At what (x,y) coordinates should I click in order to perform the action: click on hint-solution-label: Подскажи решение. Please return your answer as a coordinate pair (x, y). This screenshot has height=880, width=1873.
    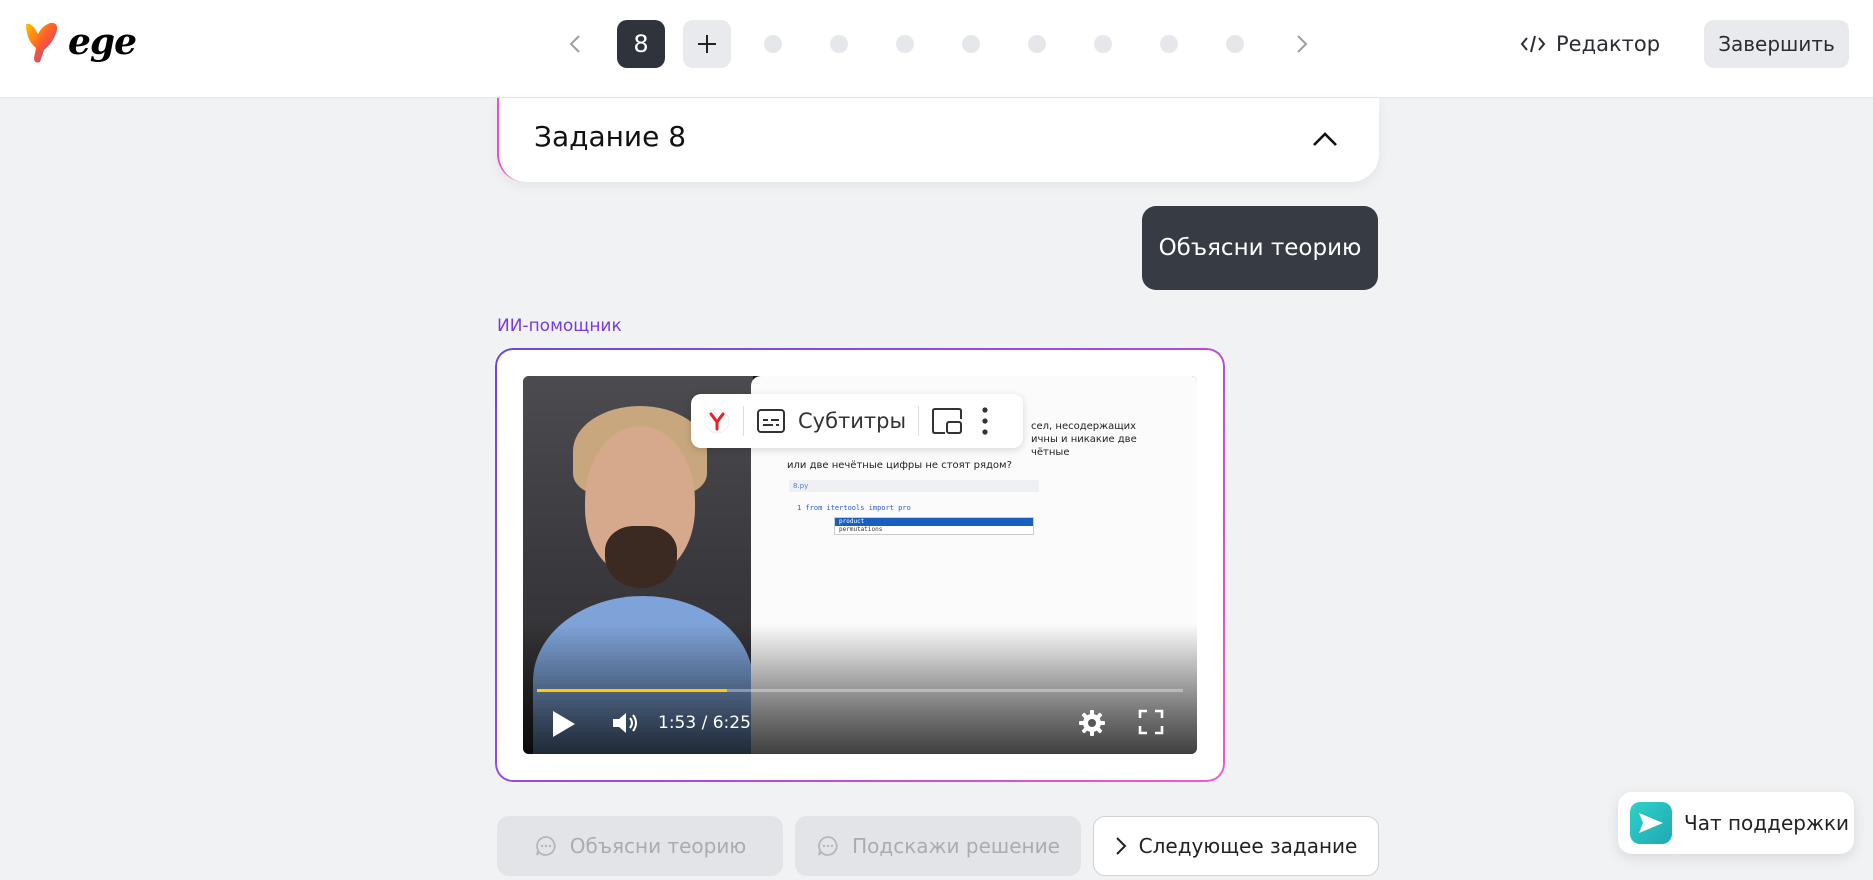
    Looking at the image, I should click on (956, 846).